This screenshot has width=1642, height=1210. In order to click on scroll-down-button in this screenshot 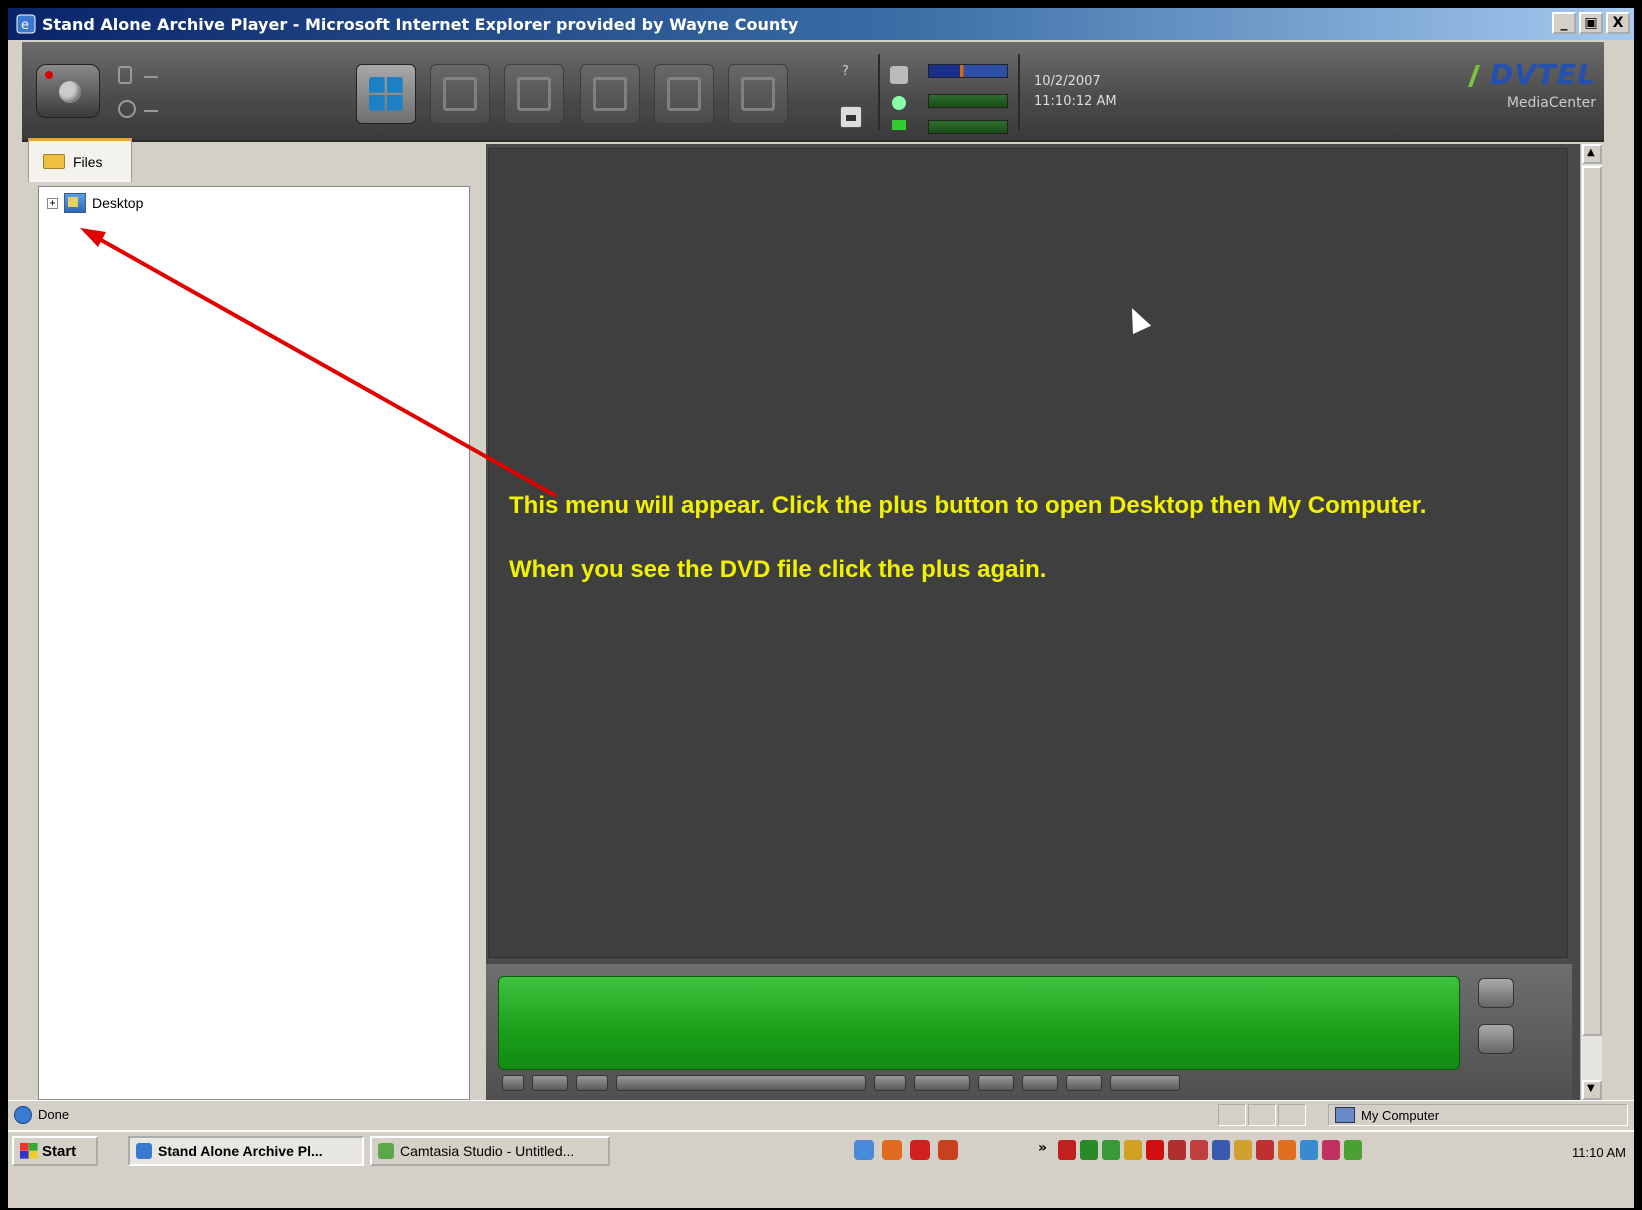, I will do `click(1592, 1090)`.